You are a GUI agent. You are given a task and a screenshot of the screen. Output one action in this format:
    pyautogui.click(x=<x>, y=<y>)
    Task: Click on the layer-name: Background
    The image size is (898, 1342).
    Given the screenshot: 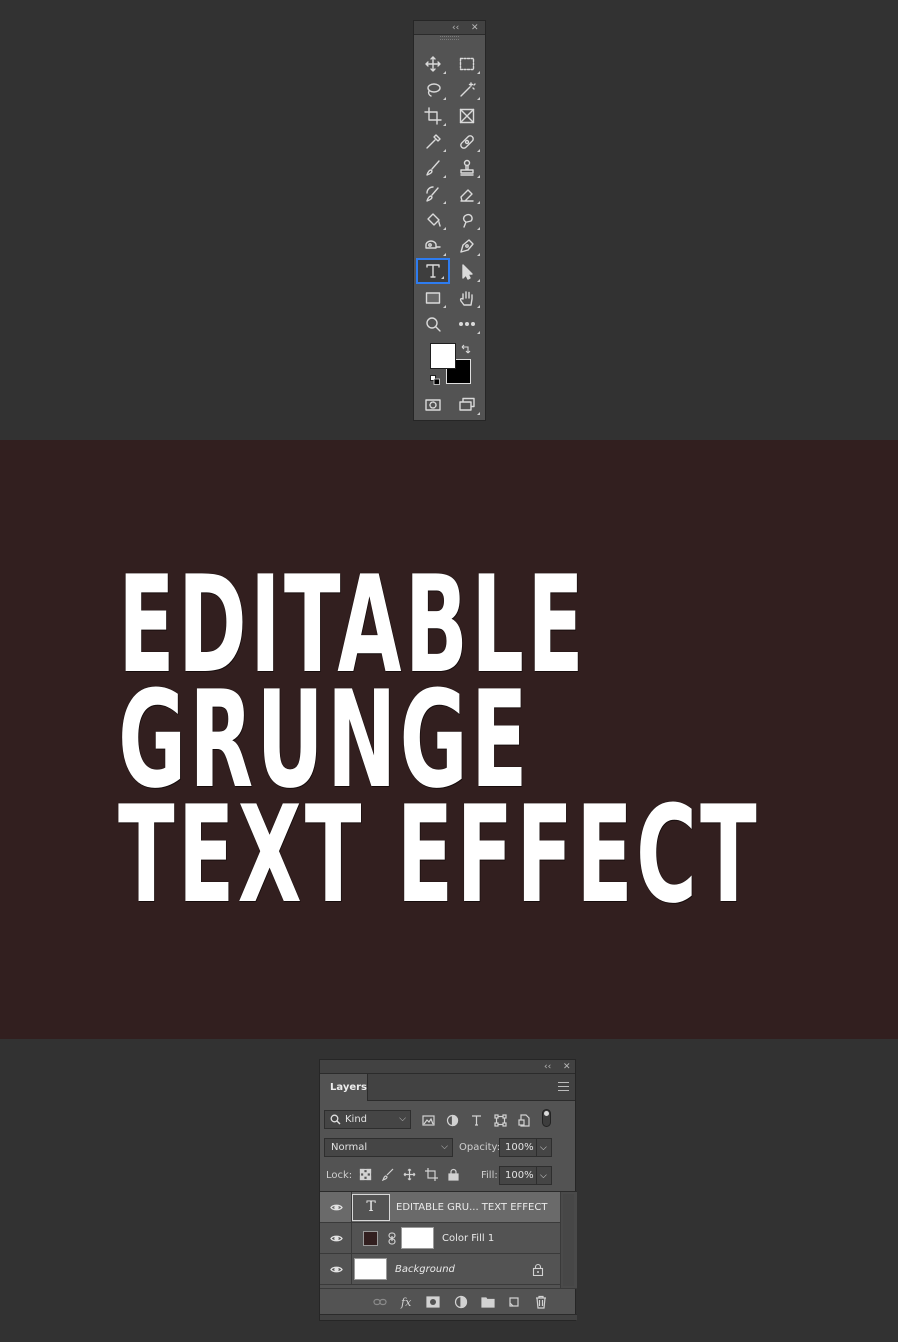 What is the action you would take?
    pyautogui.click(x=425, y=1269)
    